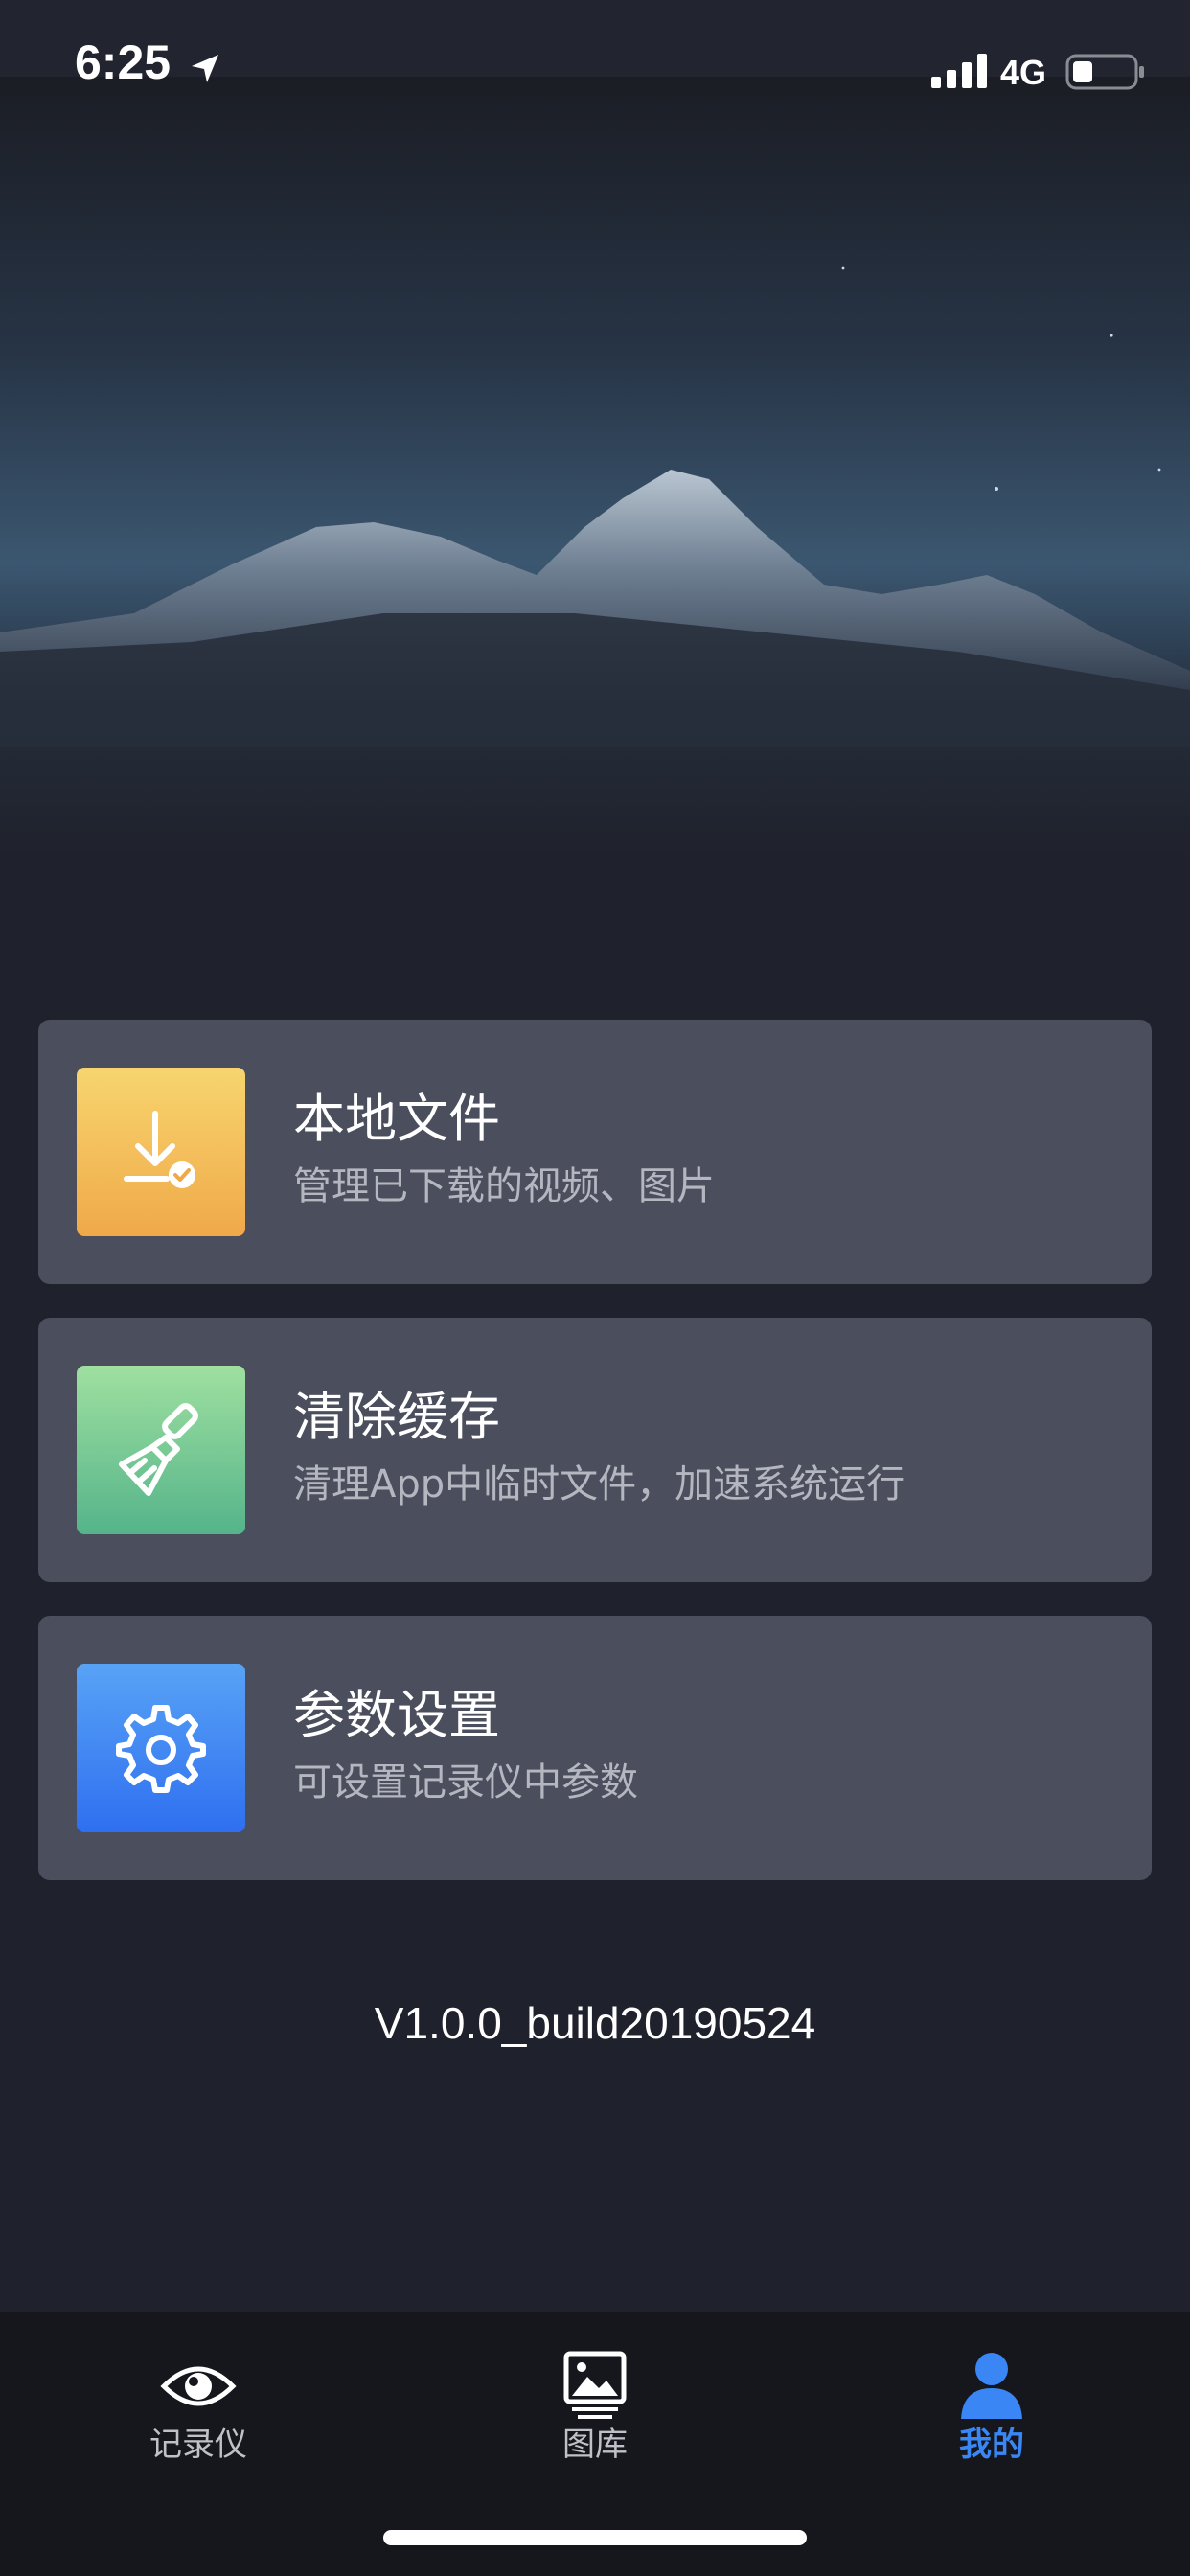 This screenshot has width=1190, height=2576. I want to click on version-label: V1.0.0_build20190524, so click(595, 2023).